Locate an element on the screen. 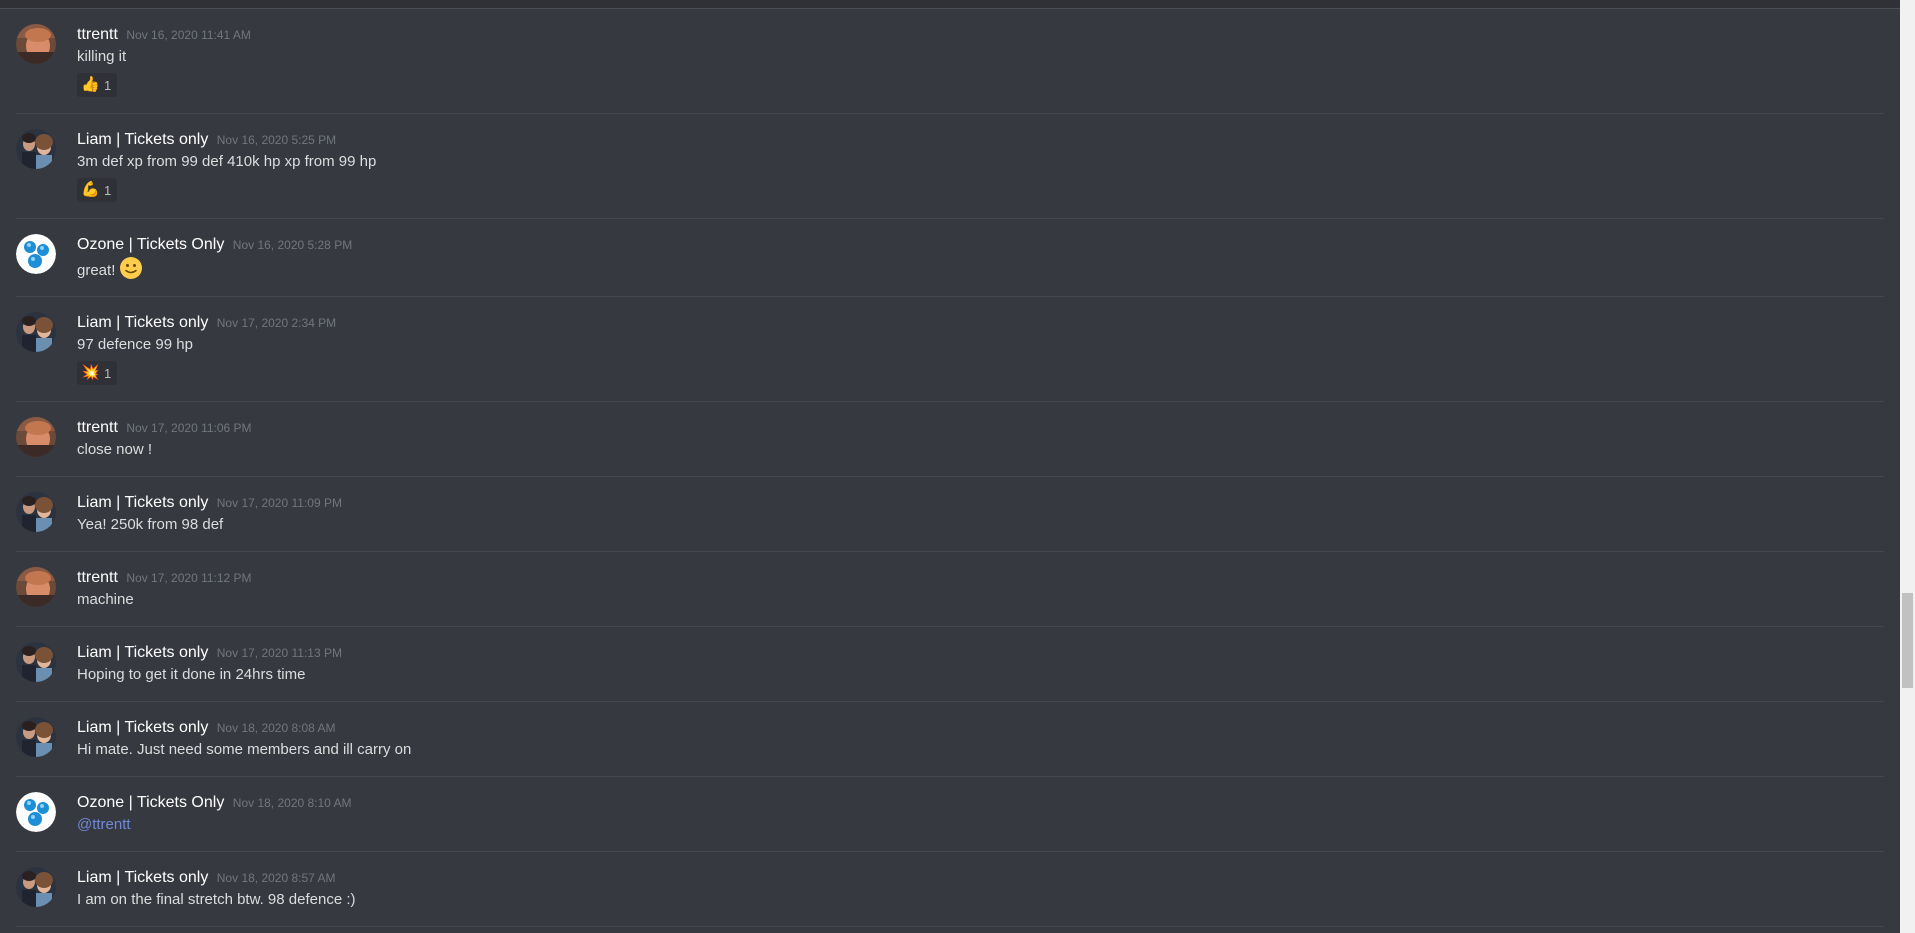 This screenshot has height=933, width=1915. message-timestamp: Nov 18, 2020 8:10 AM is located at coordinates (292, 803).